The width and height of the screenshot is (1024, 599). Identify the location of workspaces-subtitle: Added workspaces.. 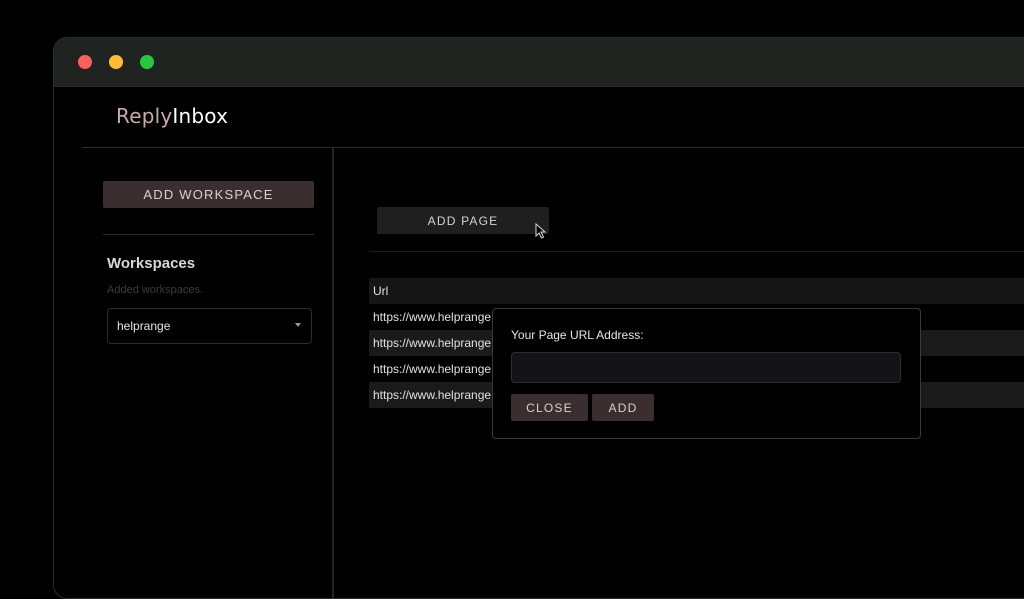
(155, 290).